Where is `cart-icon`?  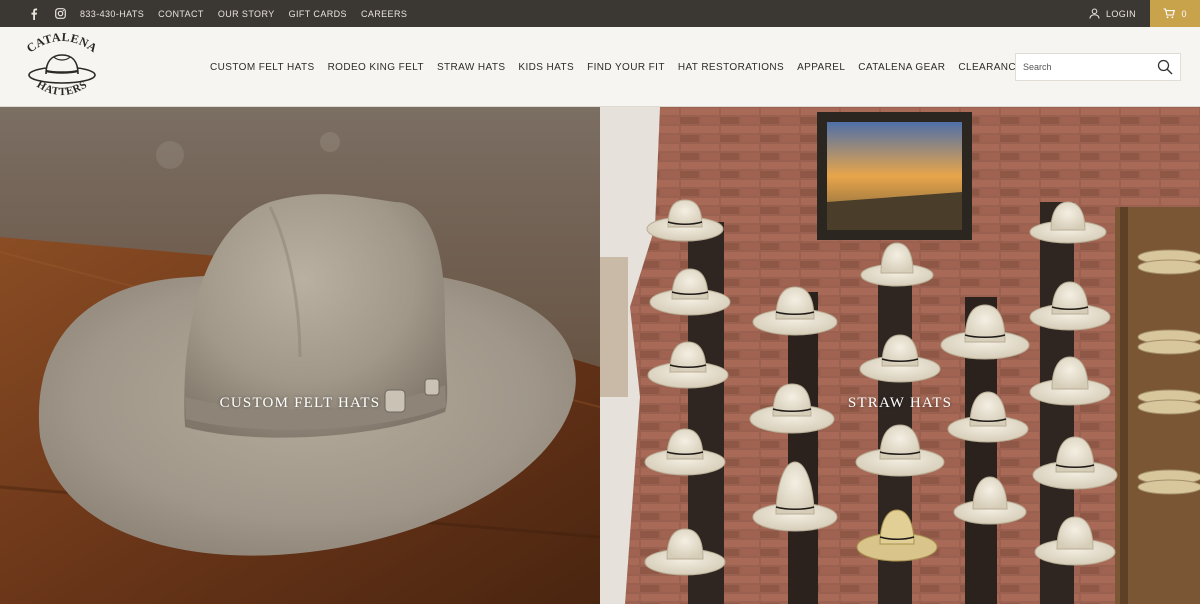 cart-icon is located at coordinates (1169, 13).